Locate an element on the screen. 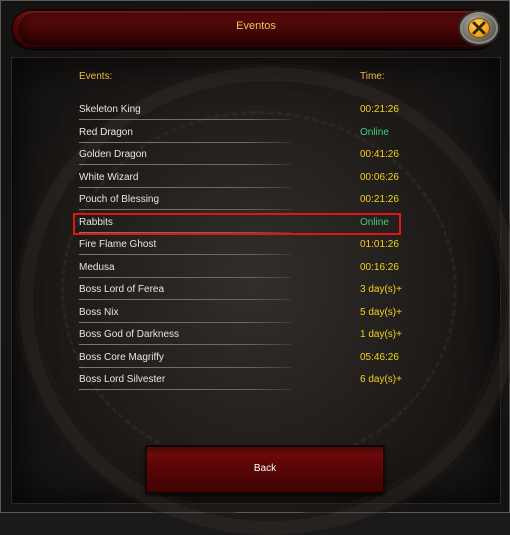 Image resolution: width=510 pixels, height=535 pixels. event-row: White Wizard 00:06:26 is located at coordinates (239, 180).